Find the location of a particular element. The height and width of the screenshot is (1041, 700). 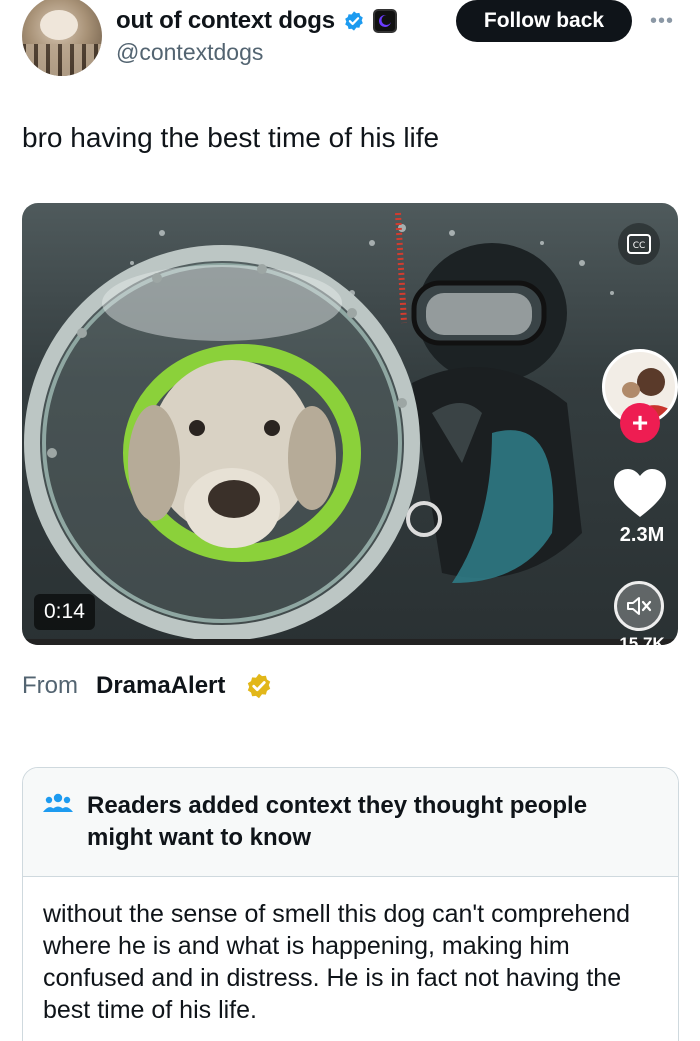

author-name-row: out of context dogs is located at coordinates (256, 21).